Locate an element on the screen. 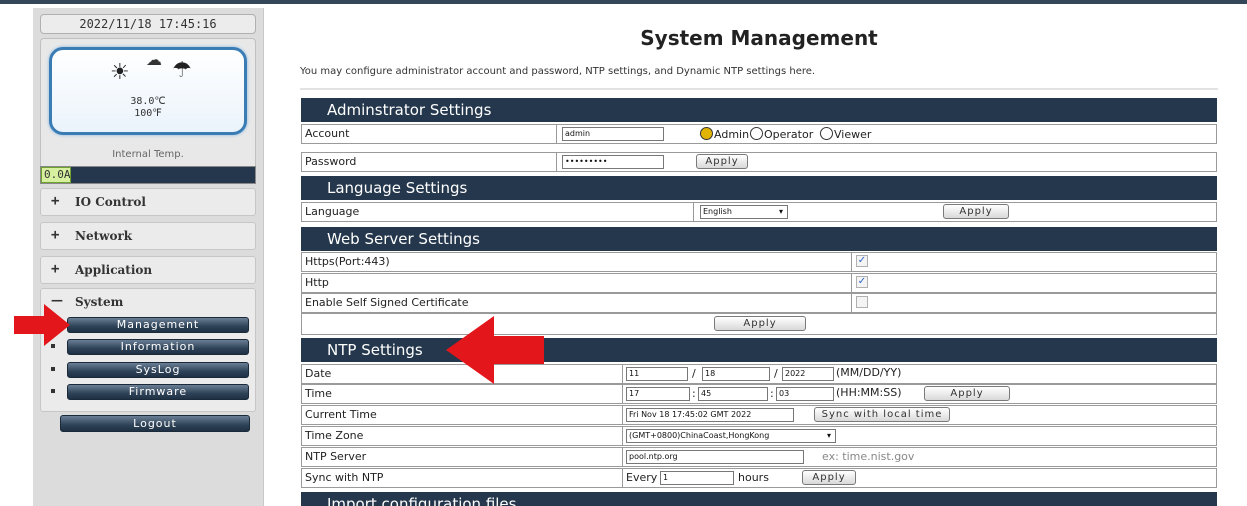 The width and height of the screenshot is (1247, 506). red-arrow-icon is located at coordinates (42, 325).